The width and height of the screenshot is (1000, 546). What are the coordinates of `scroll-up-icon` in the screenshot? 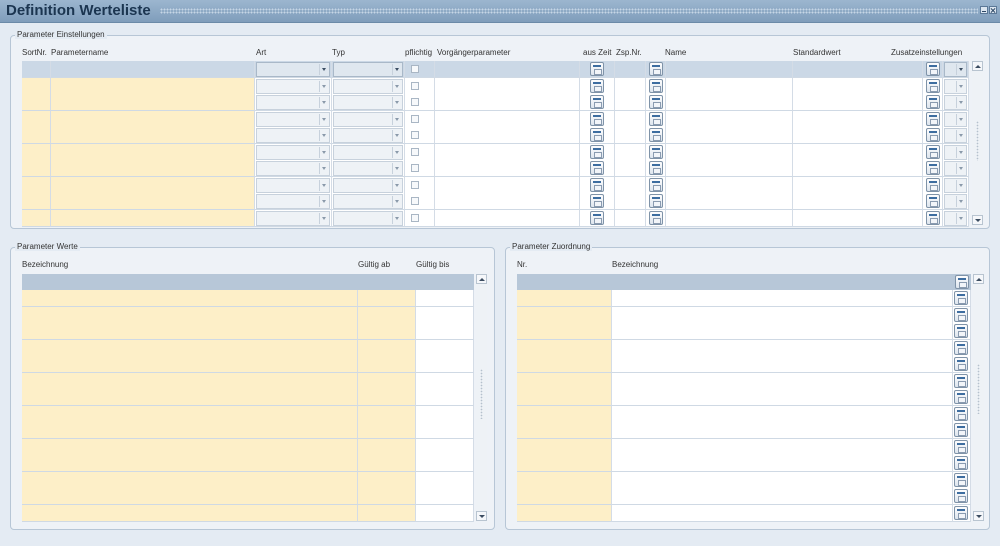 It's located at (977, 66).